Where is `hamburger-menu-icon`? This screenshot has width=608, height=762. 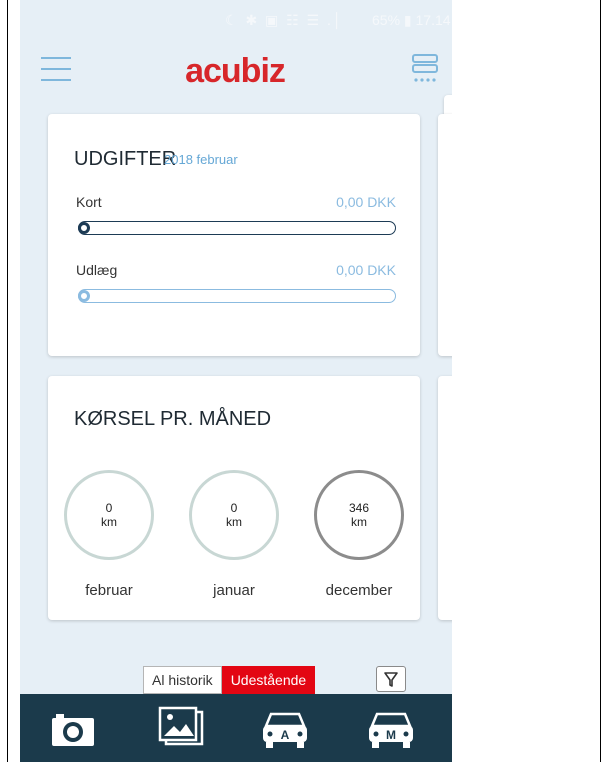
hamburger-menu-icon is located at coordinates (56, 70).